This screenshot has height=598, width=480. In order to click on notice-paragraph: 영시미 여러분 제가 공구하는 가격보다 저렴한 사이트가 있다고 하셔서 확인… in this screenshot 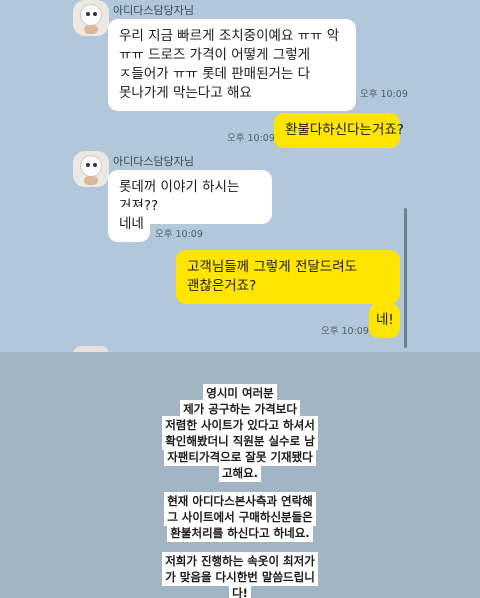, I will do `click(240, 433)`.